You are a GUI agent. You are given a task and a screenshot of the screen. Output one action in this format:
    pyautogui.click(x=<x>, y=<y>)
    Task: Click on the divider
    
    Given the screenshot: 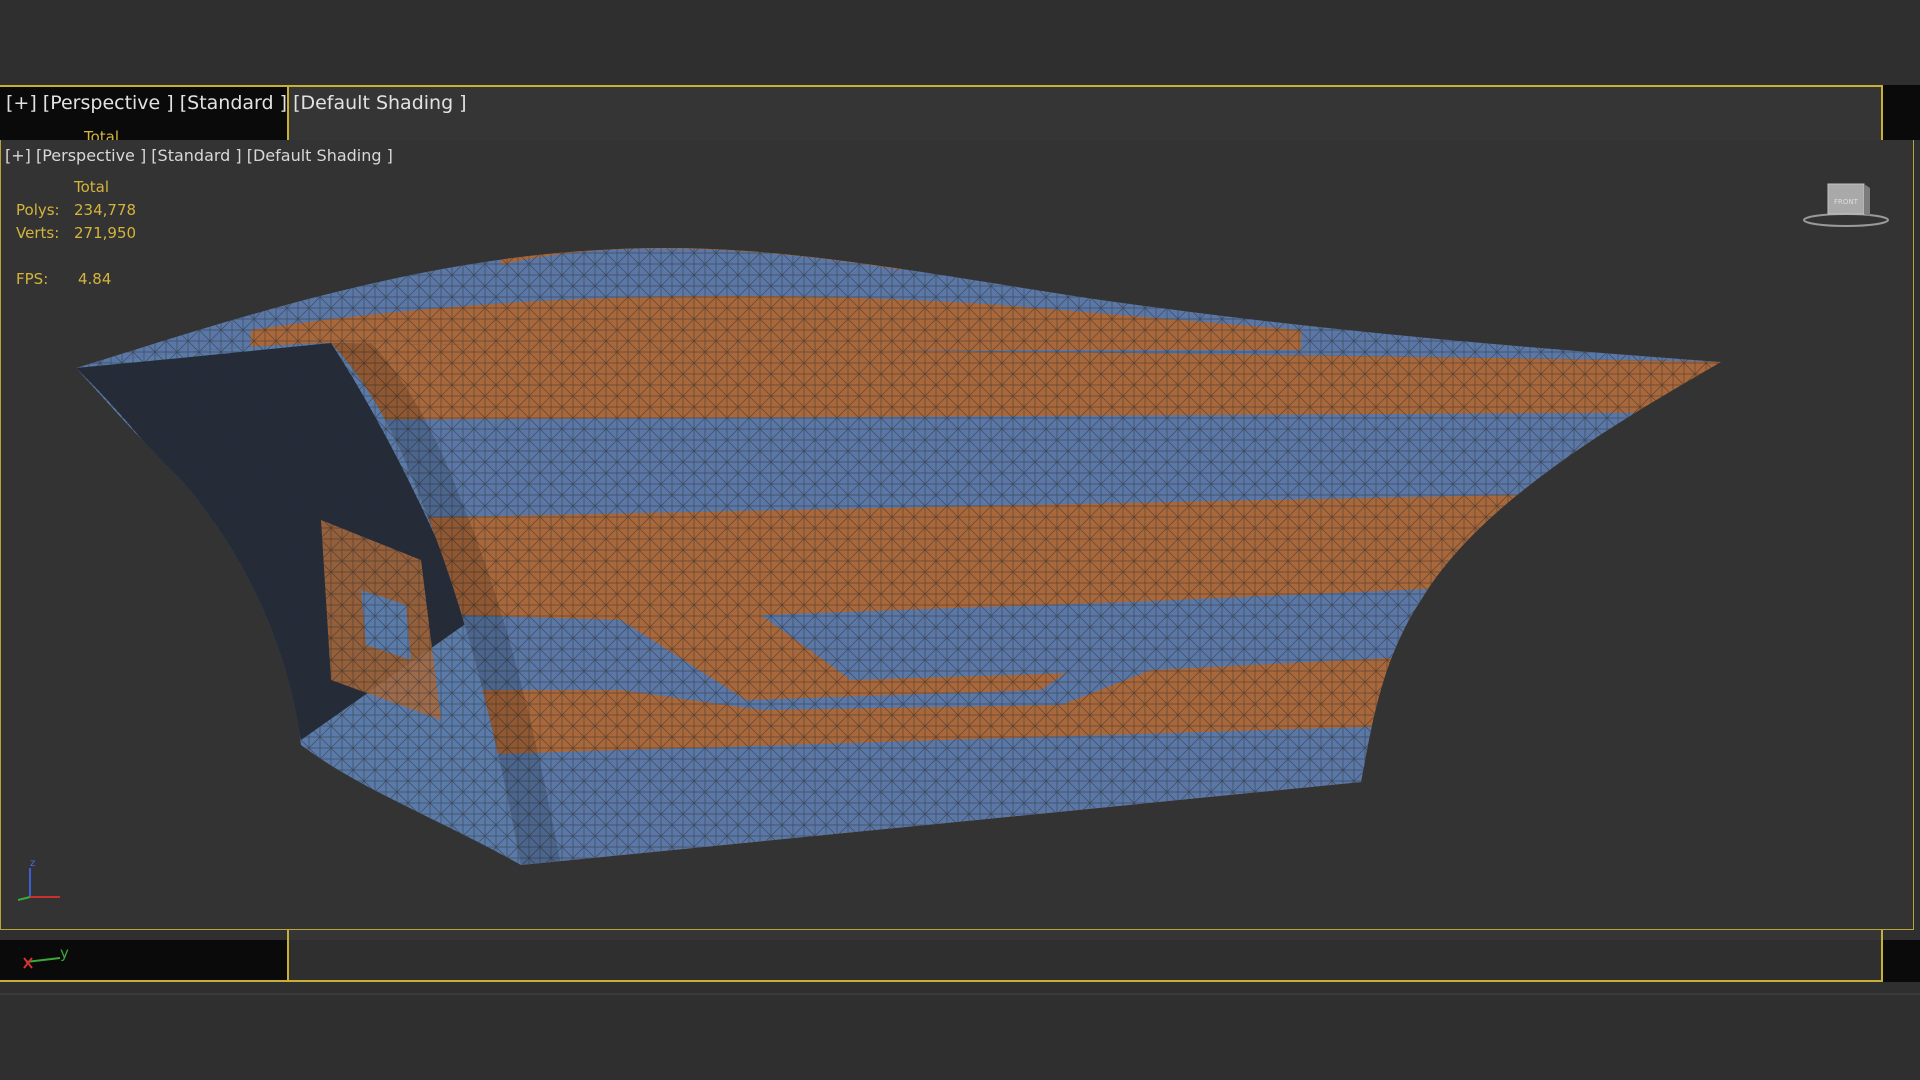 What is the action you would take?
    pyautogui.click(x=960, y=994)
    